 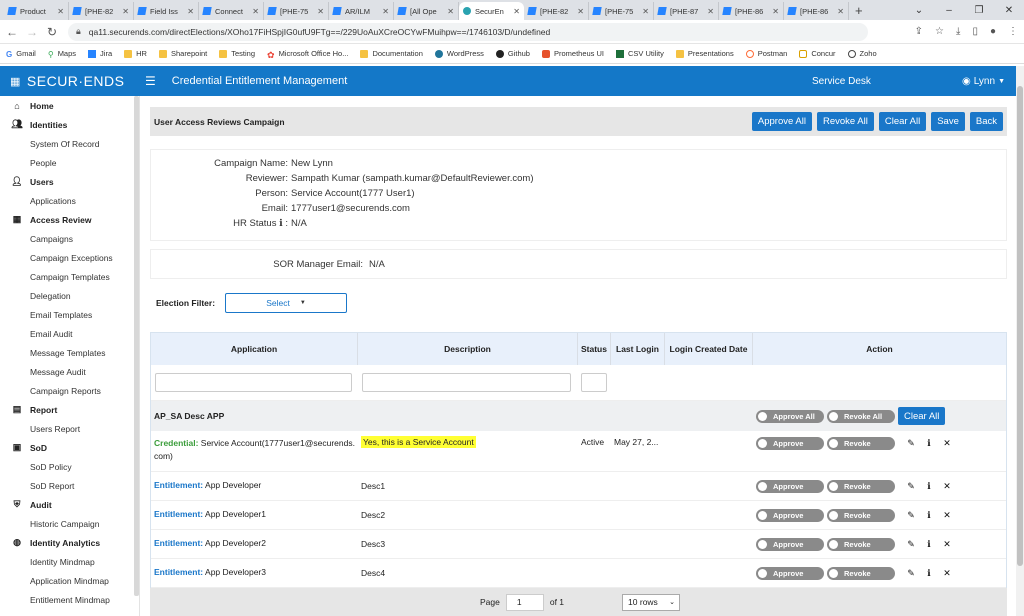 What do you see at coordinates (491, 11) in the screenshot?
I see `browser-tab: SecurEn ✕` at bounding box center [491, 11].